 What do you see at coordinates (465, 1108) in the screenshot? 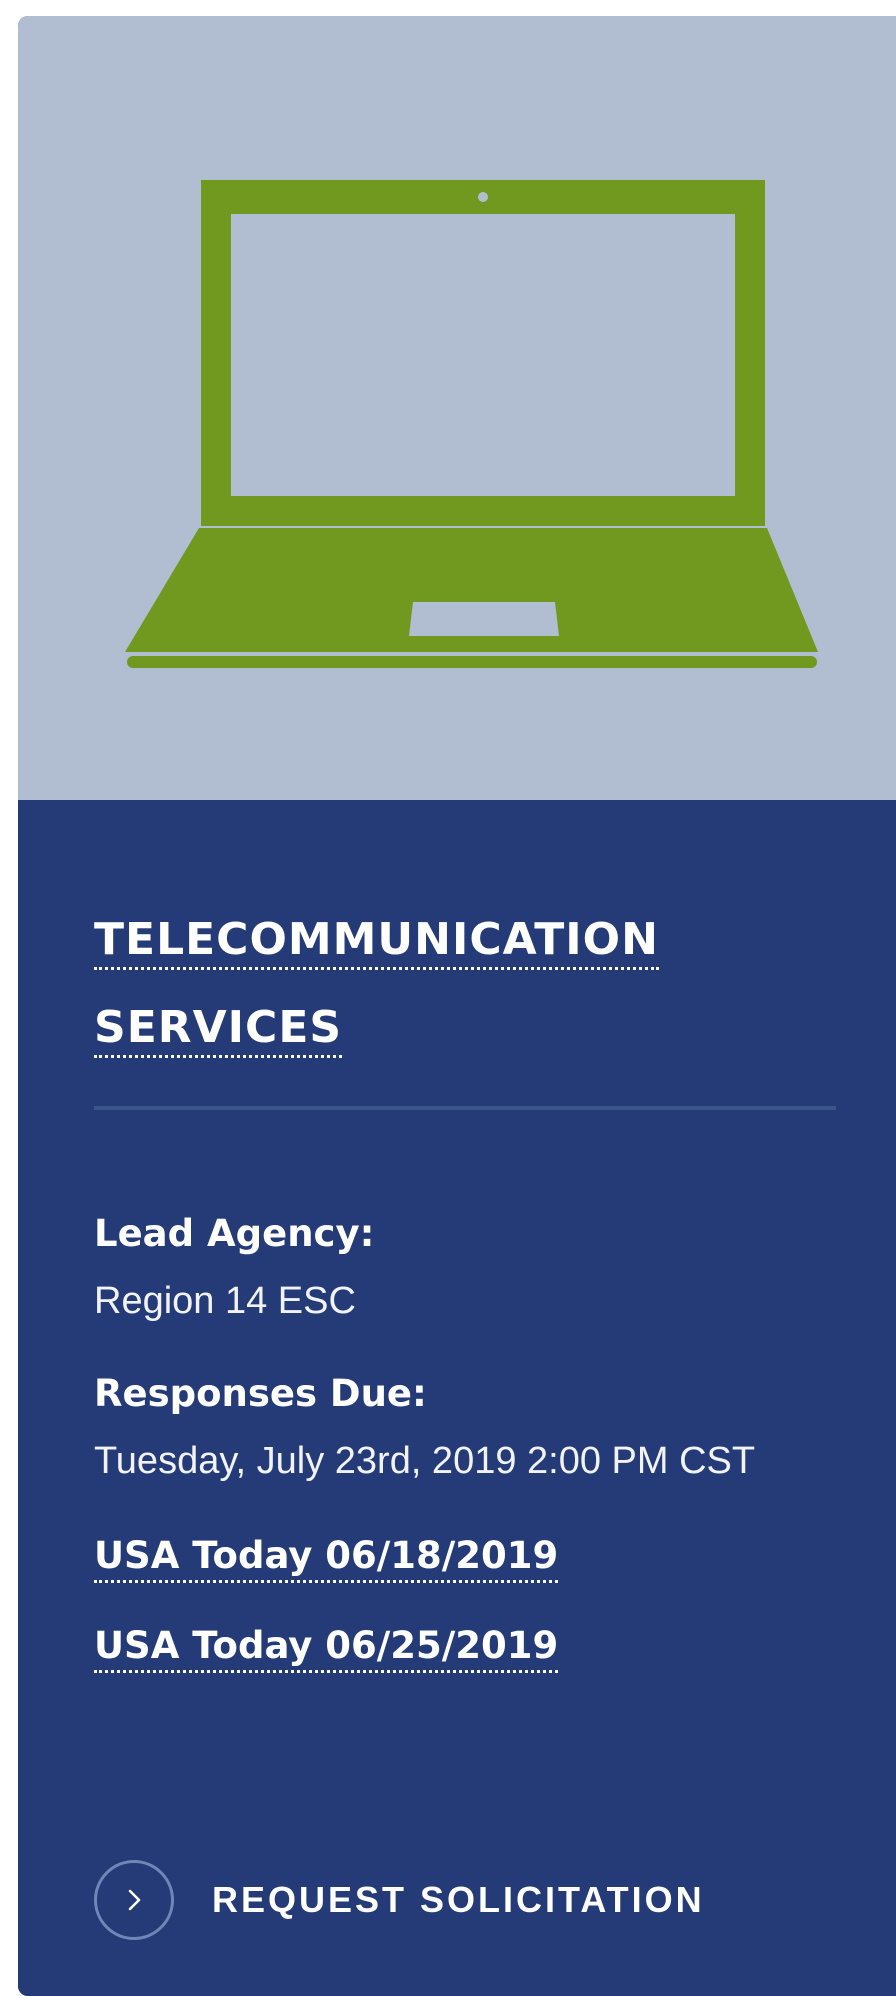
I see `divider` at bounding box center [465, 1108].